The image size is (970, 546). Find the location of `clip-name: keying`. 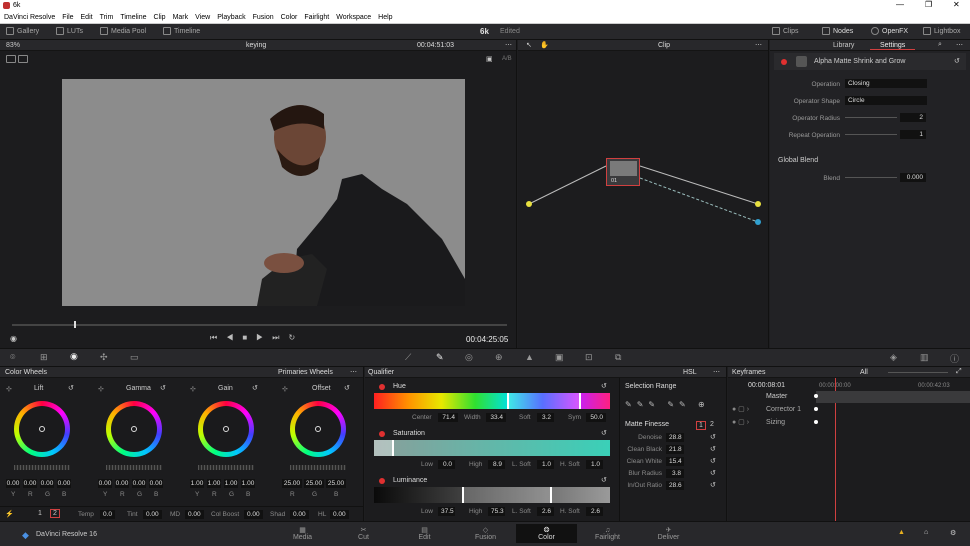

clip-name: keying is located at coordinates (256, 45).